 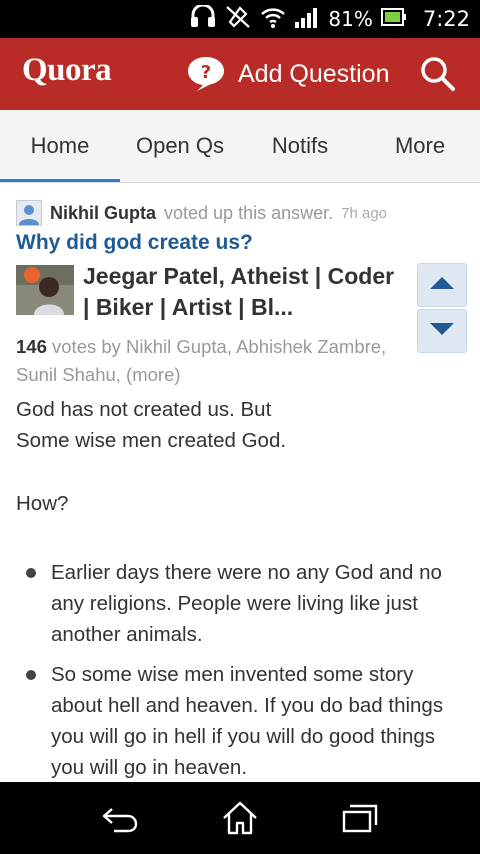 I want to click on actor-name: Nikhil Gupta, so click(x=103, y=213).